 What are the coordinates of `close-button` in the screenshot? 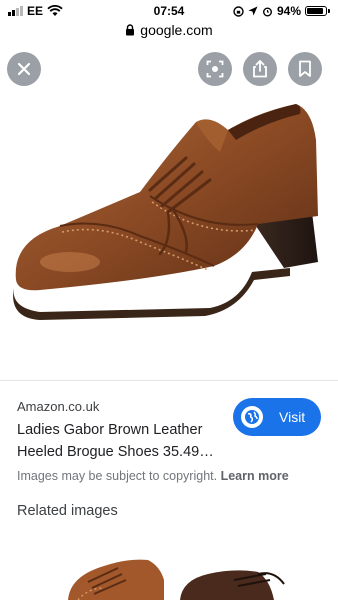 It's located at (24, 69).